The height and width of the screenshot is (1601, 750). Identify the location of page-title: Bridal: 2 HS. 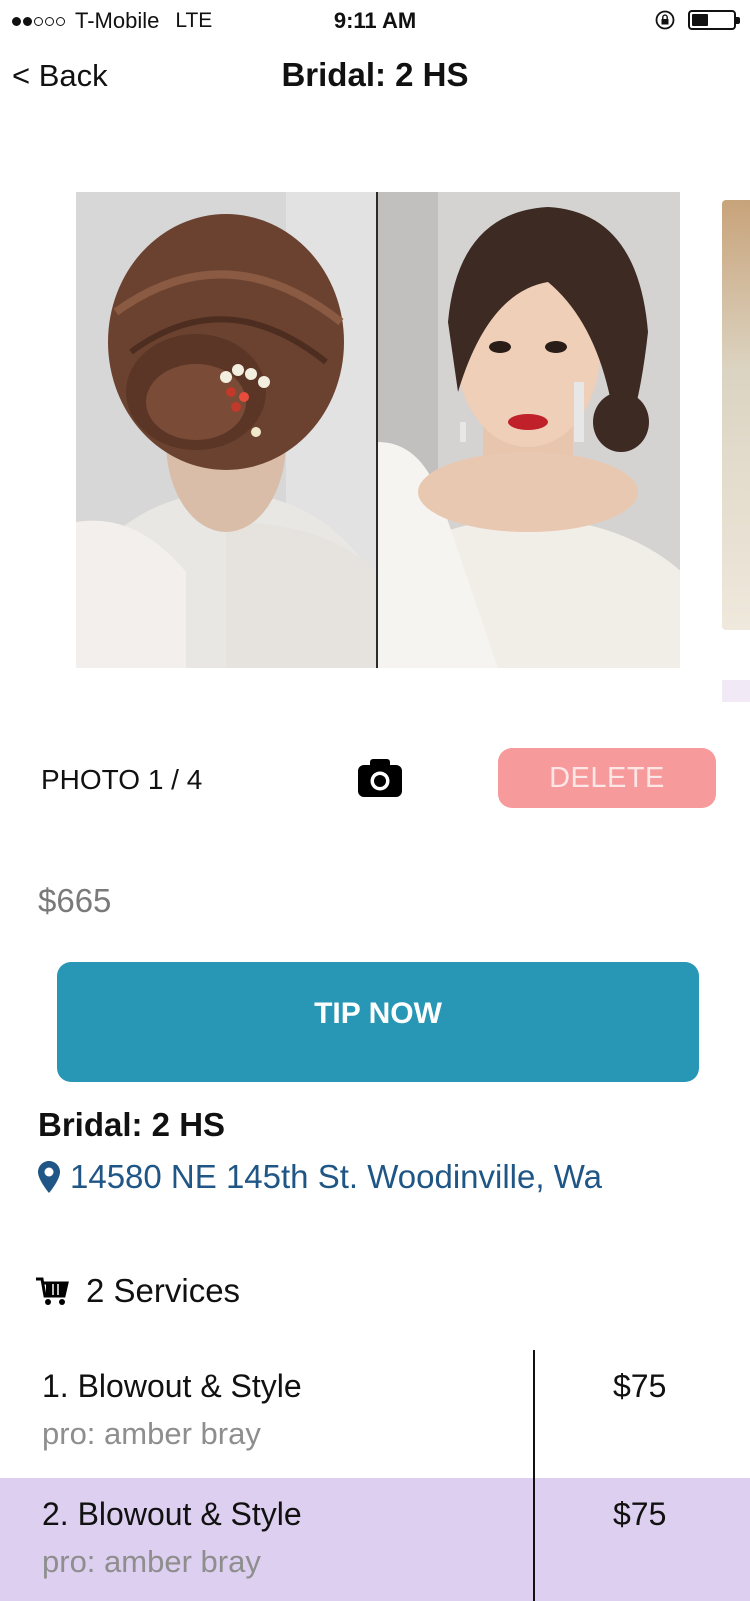
(375, 74).